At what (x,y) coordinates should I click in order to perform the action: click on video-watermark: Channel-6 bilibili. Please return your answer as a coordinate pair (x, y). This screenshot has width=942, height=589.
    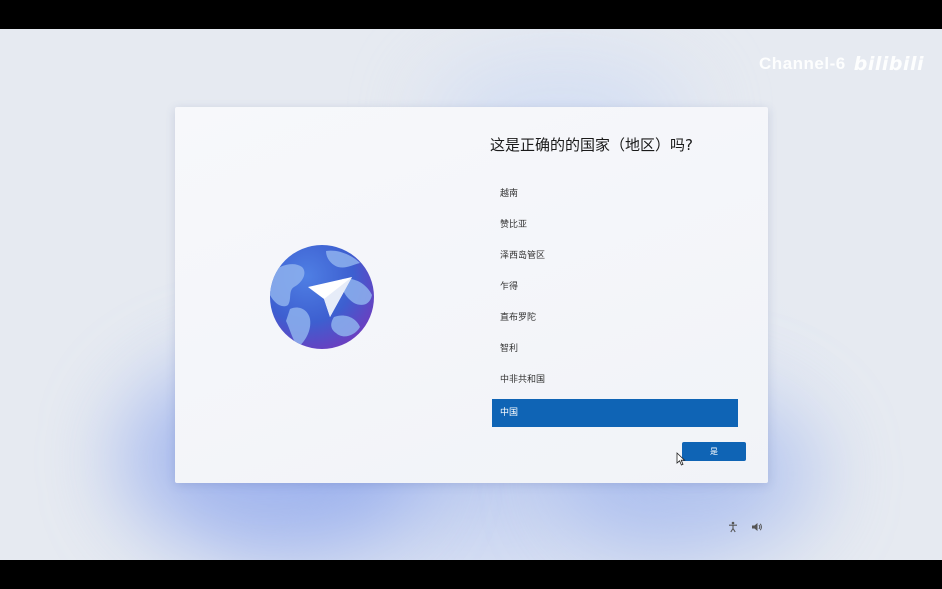
    Looking at the image, I should click on (841, 64).